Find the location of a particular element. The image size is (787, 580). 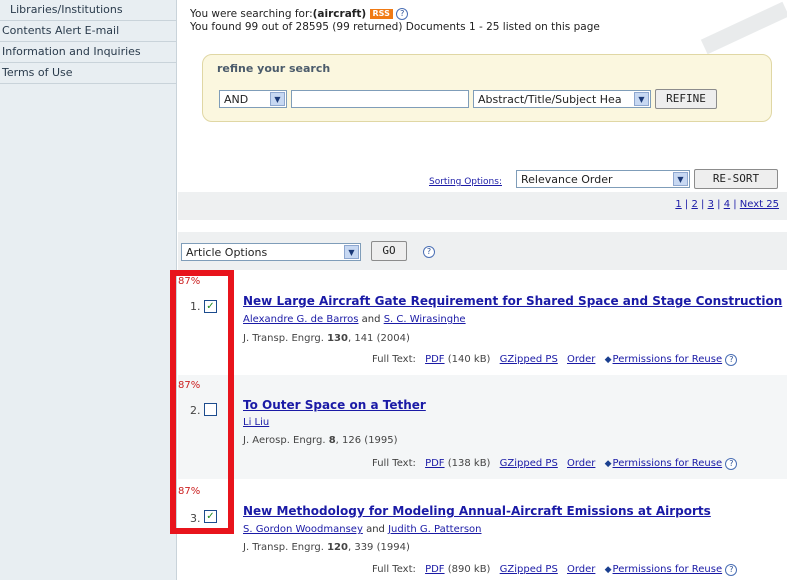

sort-select: Relevance Order ▼ is located at coordinates (603, 179).